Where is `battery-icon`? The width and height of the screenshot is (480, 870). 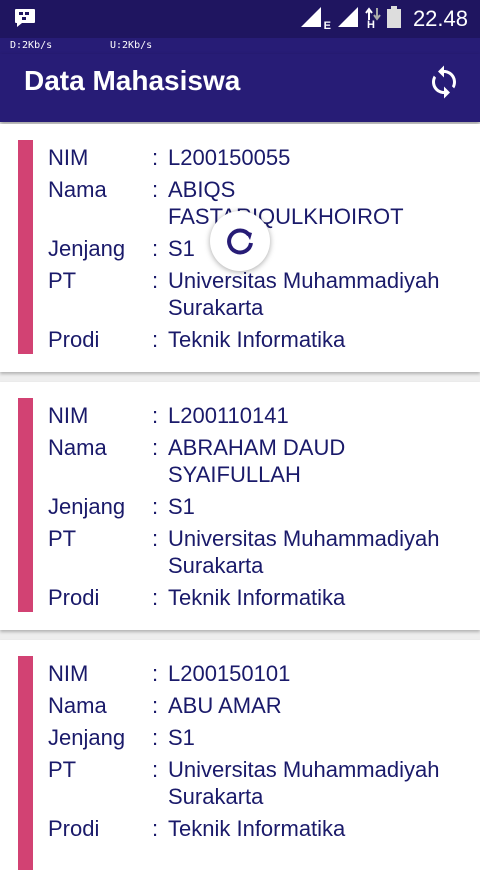
battery-icon is located at coordinates (393, 19).